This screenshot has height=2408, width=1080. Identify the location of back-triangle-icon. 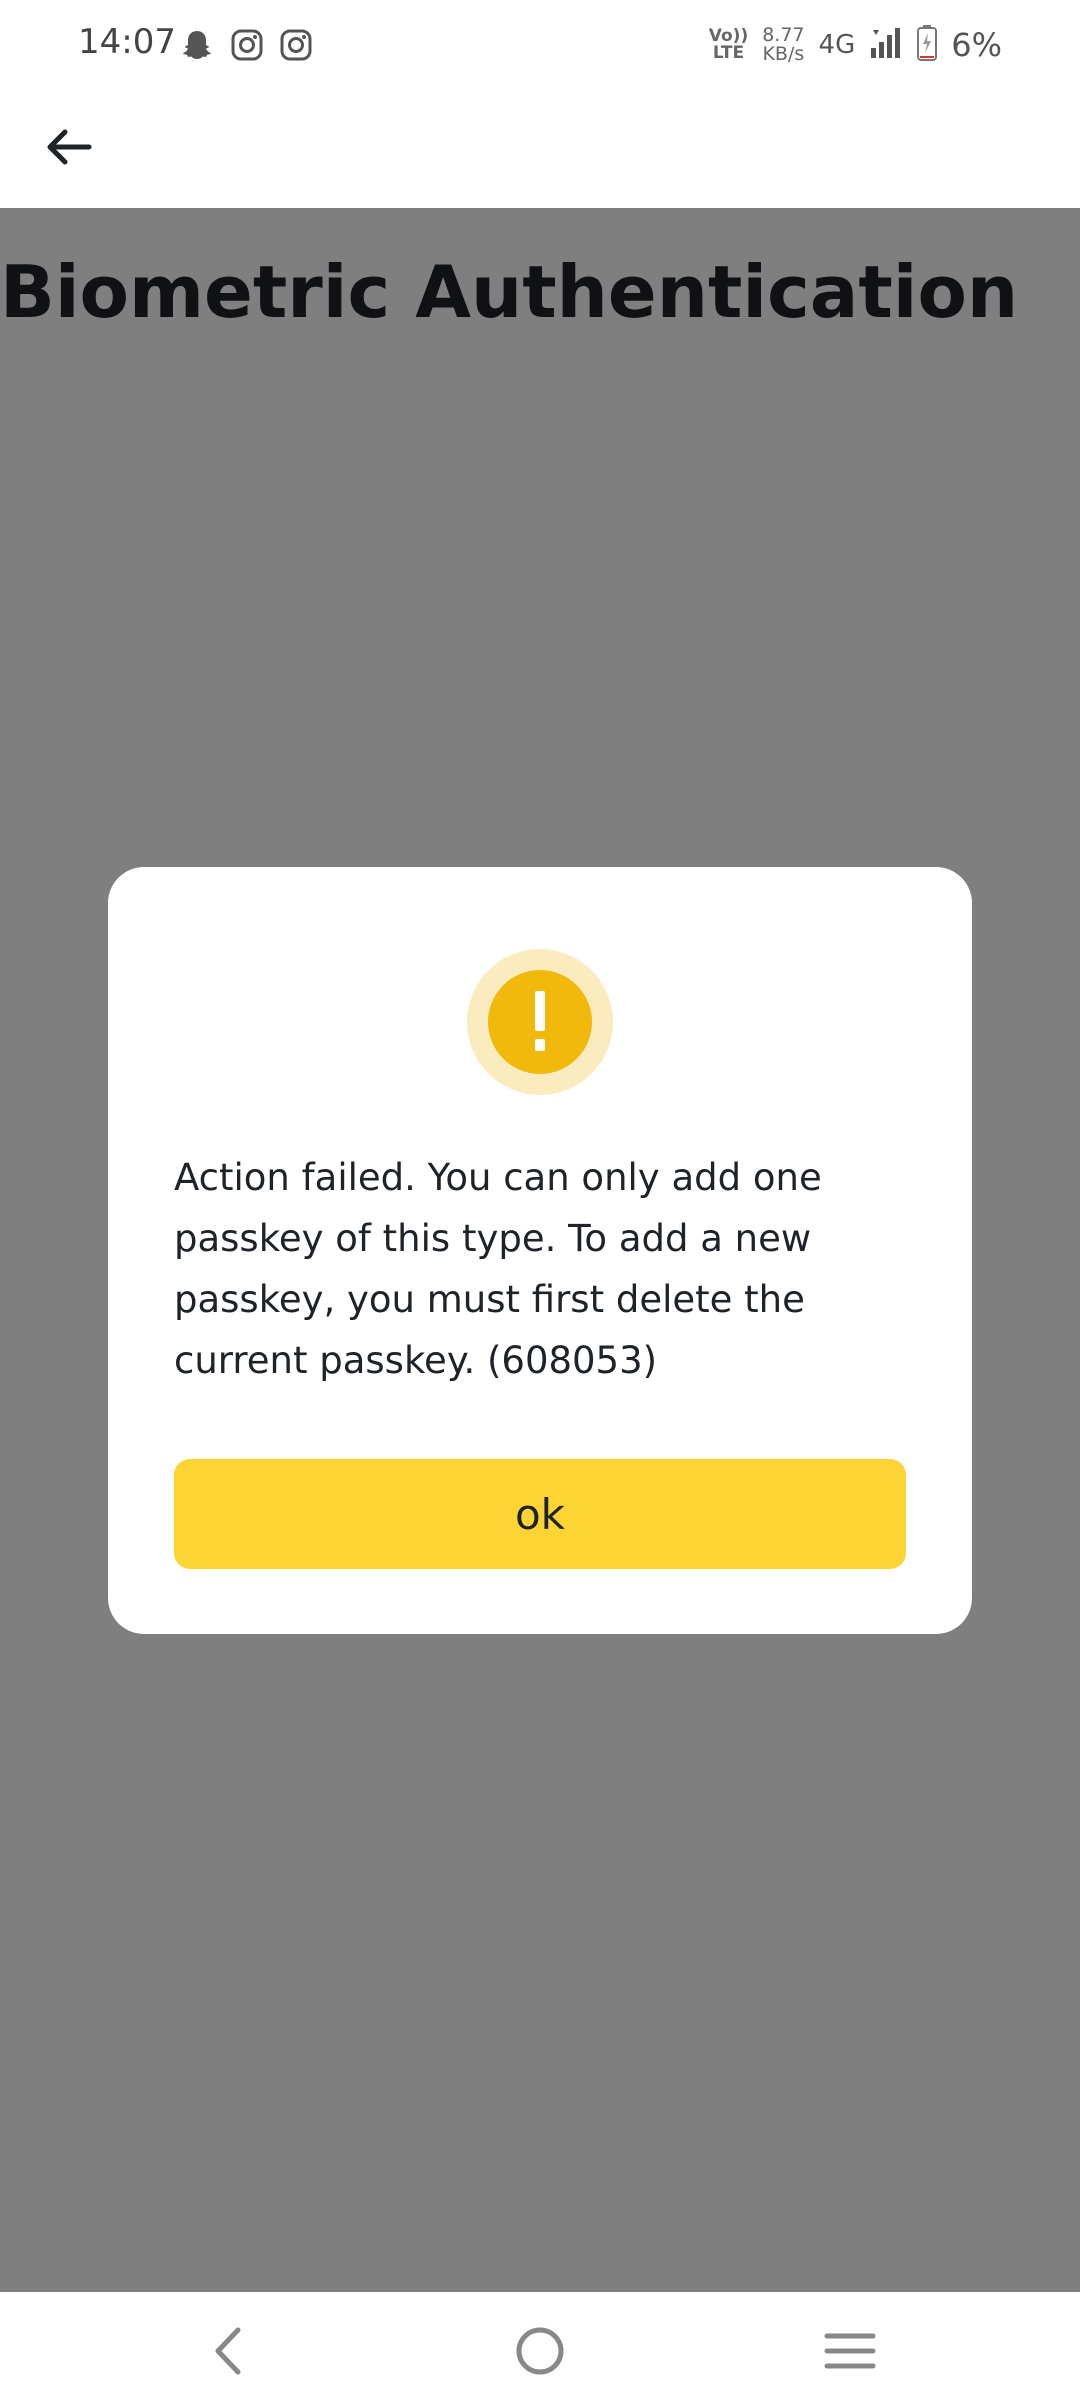
(228, 2351).